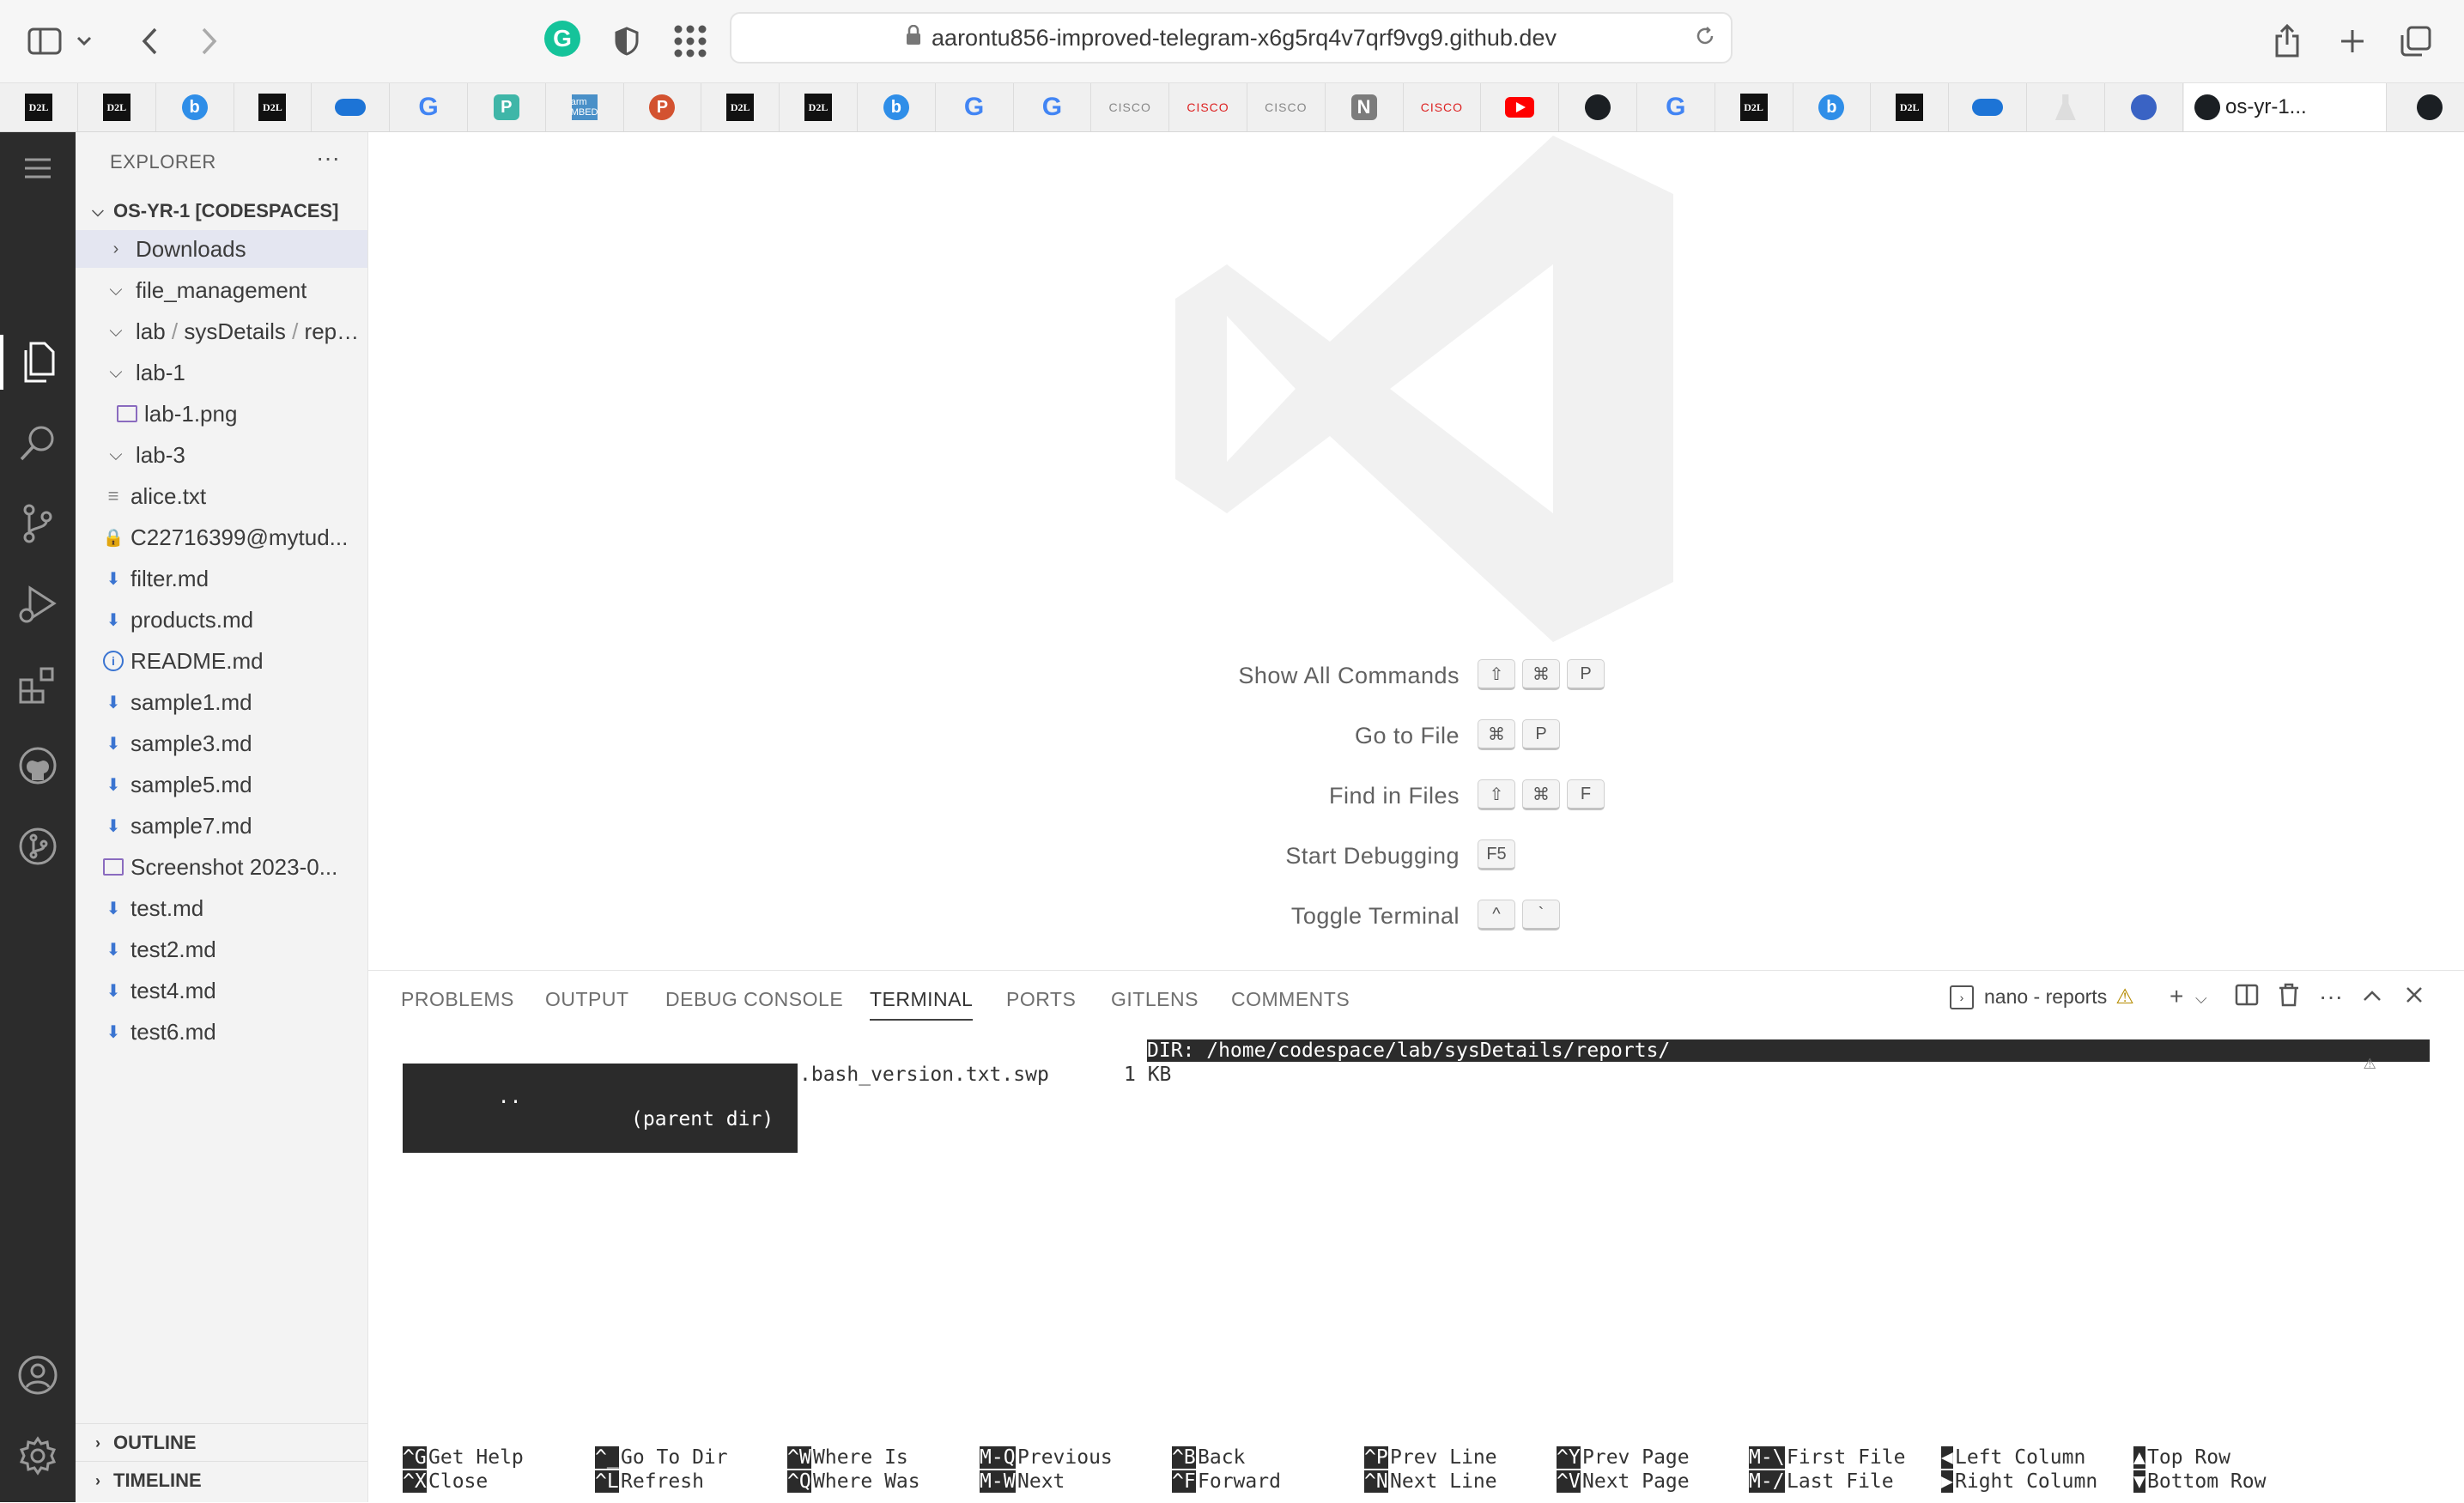  What do you see at coordinates (585, 107) in the screenshot?
I see `favorite-arm: arm MBED` at bounding box center [585, 107].